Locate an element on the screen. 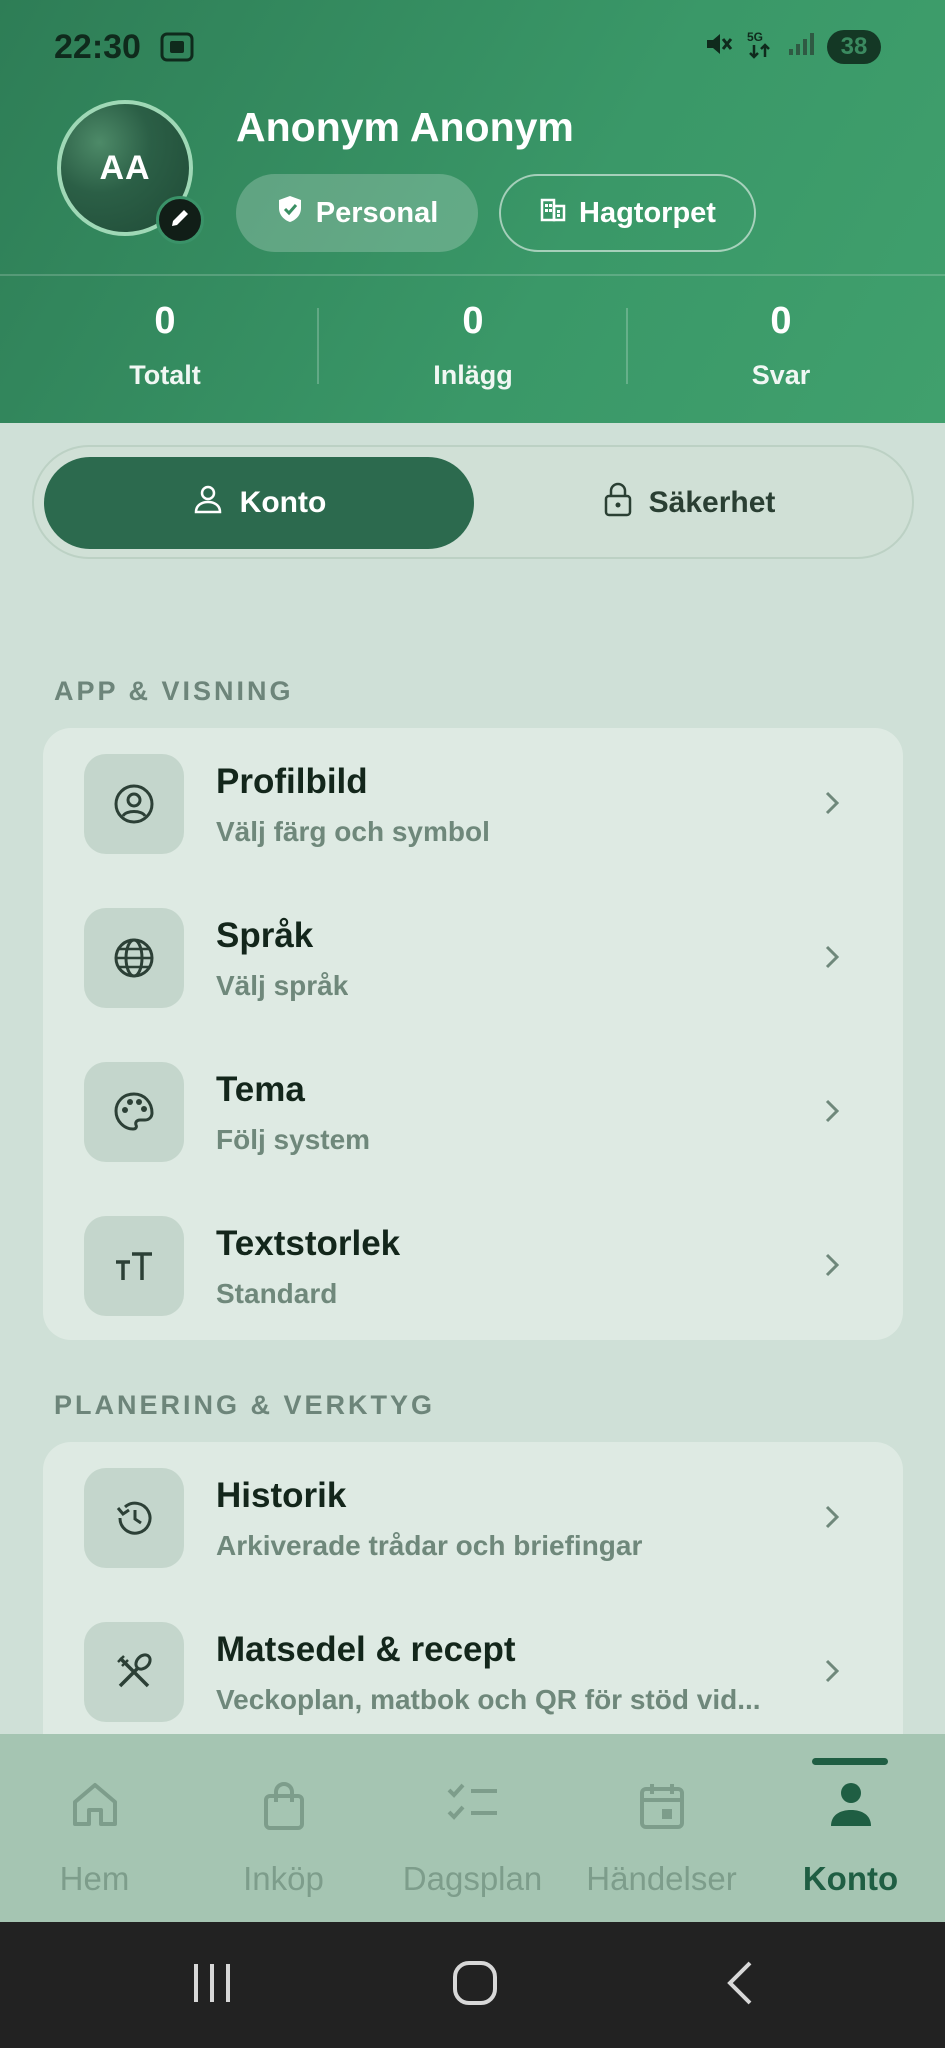 The image size is (945, 2048). tab-label: Hem is located at coordinates (94, 1878).